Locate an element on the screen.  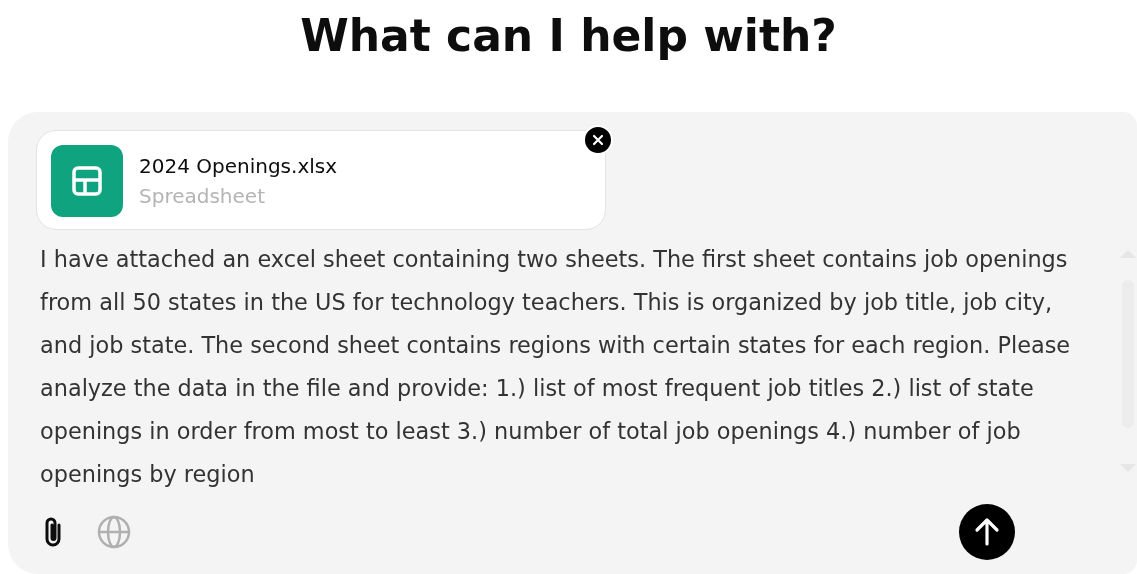
file-name: 2024 Openings.xlsx is located at coordinates (238, 166).